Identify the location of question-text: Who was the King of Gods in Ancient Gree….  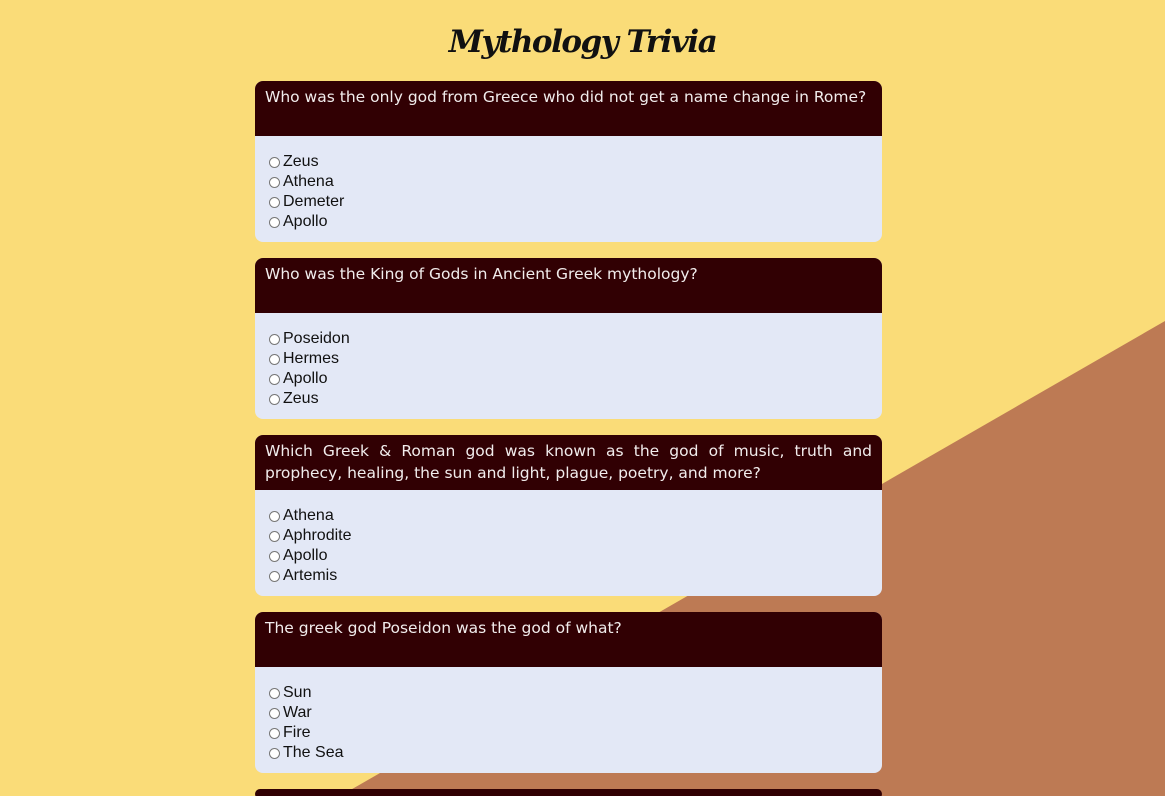
(568, 285).